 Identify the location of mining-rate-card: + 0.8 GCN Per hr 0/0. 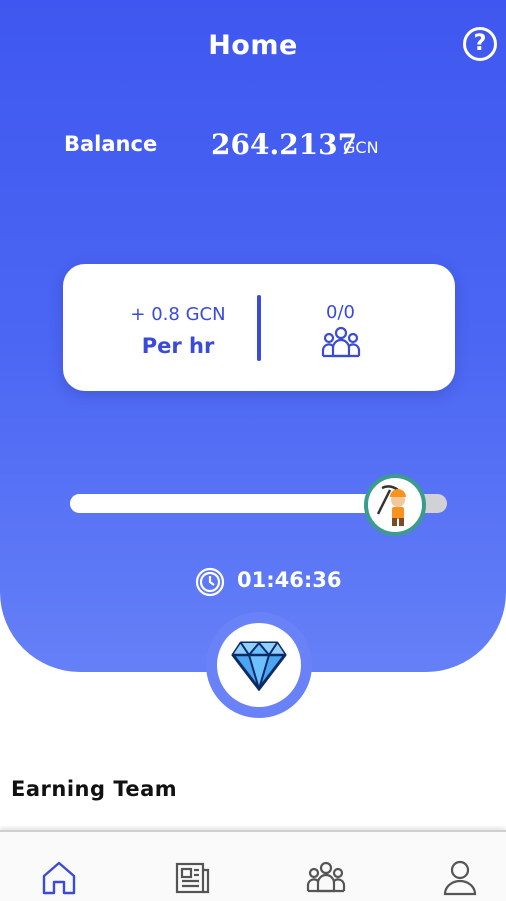
(259, 327).